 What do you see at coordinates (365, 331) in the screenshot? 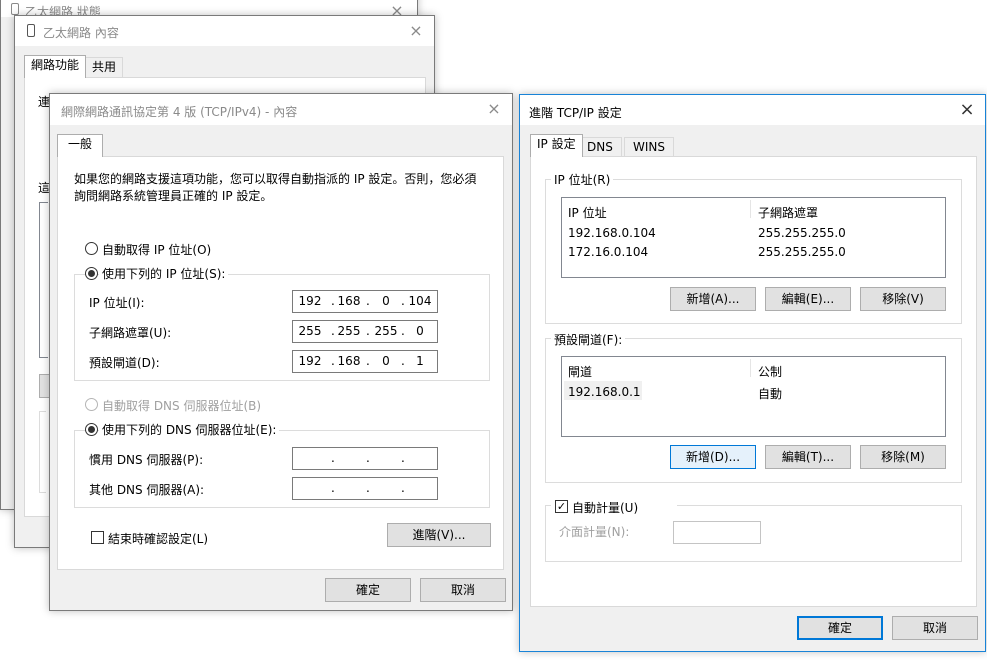
I see `subnet-mask-input: 255 . 255 . 255 . 0` at bounding box center [365, 331].